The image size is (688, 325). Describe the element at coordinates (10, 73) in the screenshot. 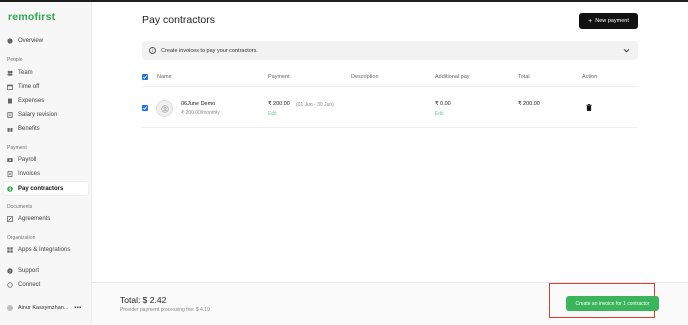

I see `team-icon` at that location.